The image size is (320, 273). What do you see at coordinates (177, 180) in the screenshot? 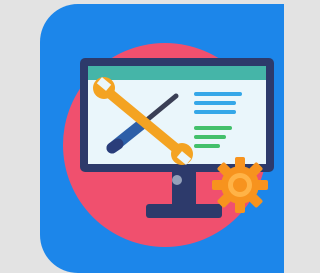
I see `power-light` at bounding box center [177, 180].